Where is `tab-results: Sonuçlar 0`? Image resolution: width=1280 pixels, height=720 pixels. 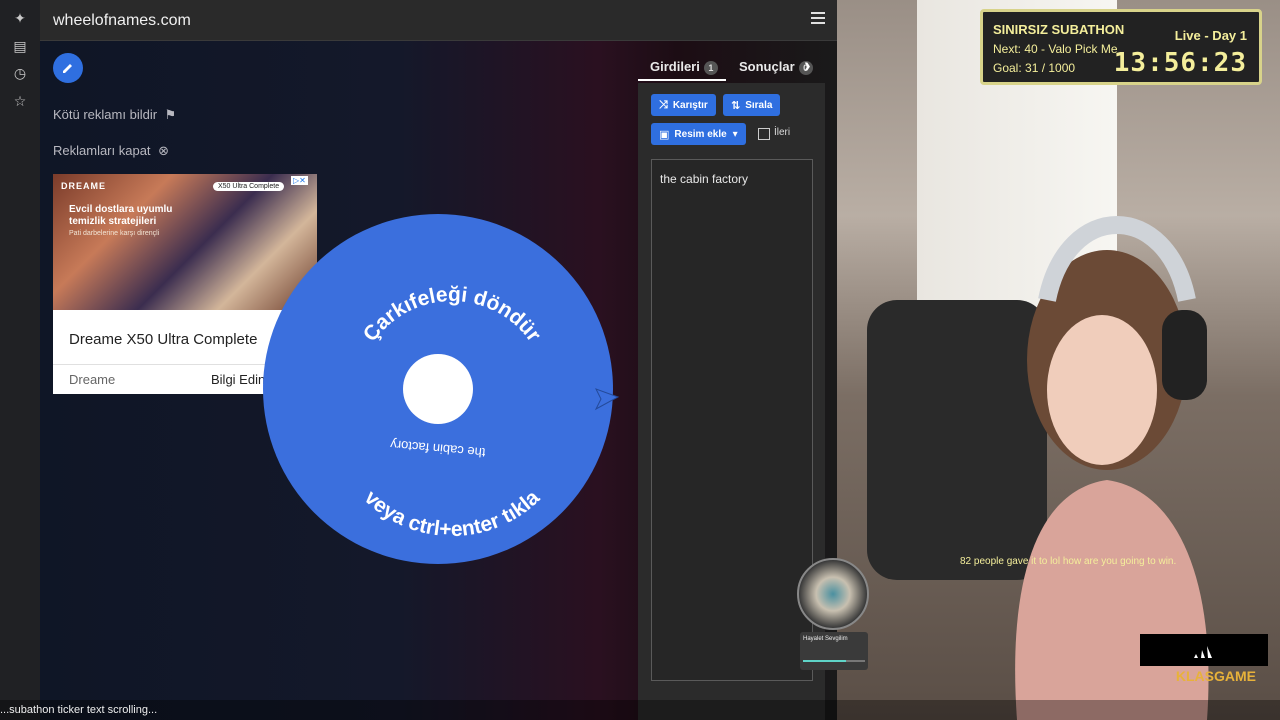
tab-results: Sonuçlar 0 is located at coordinates (776, 67).